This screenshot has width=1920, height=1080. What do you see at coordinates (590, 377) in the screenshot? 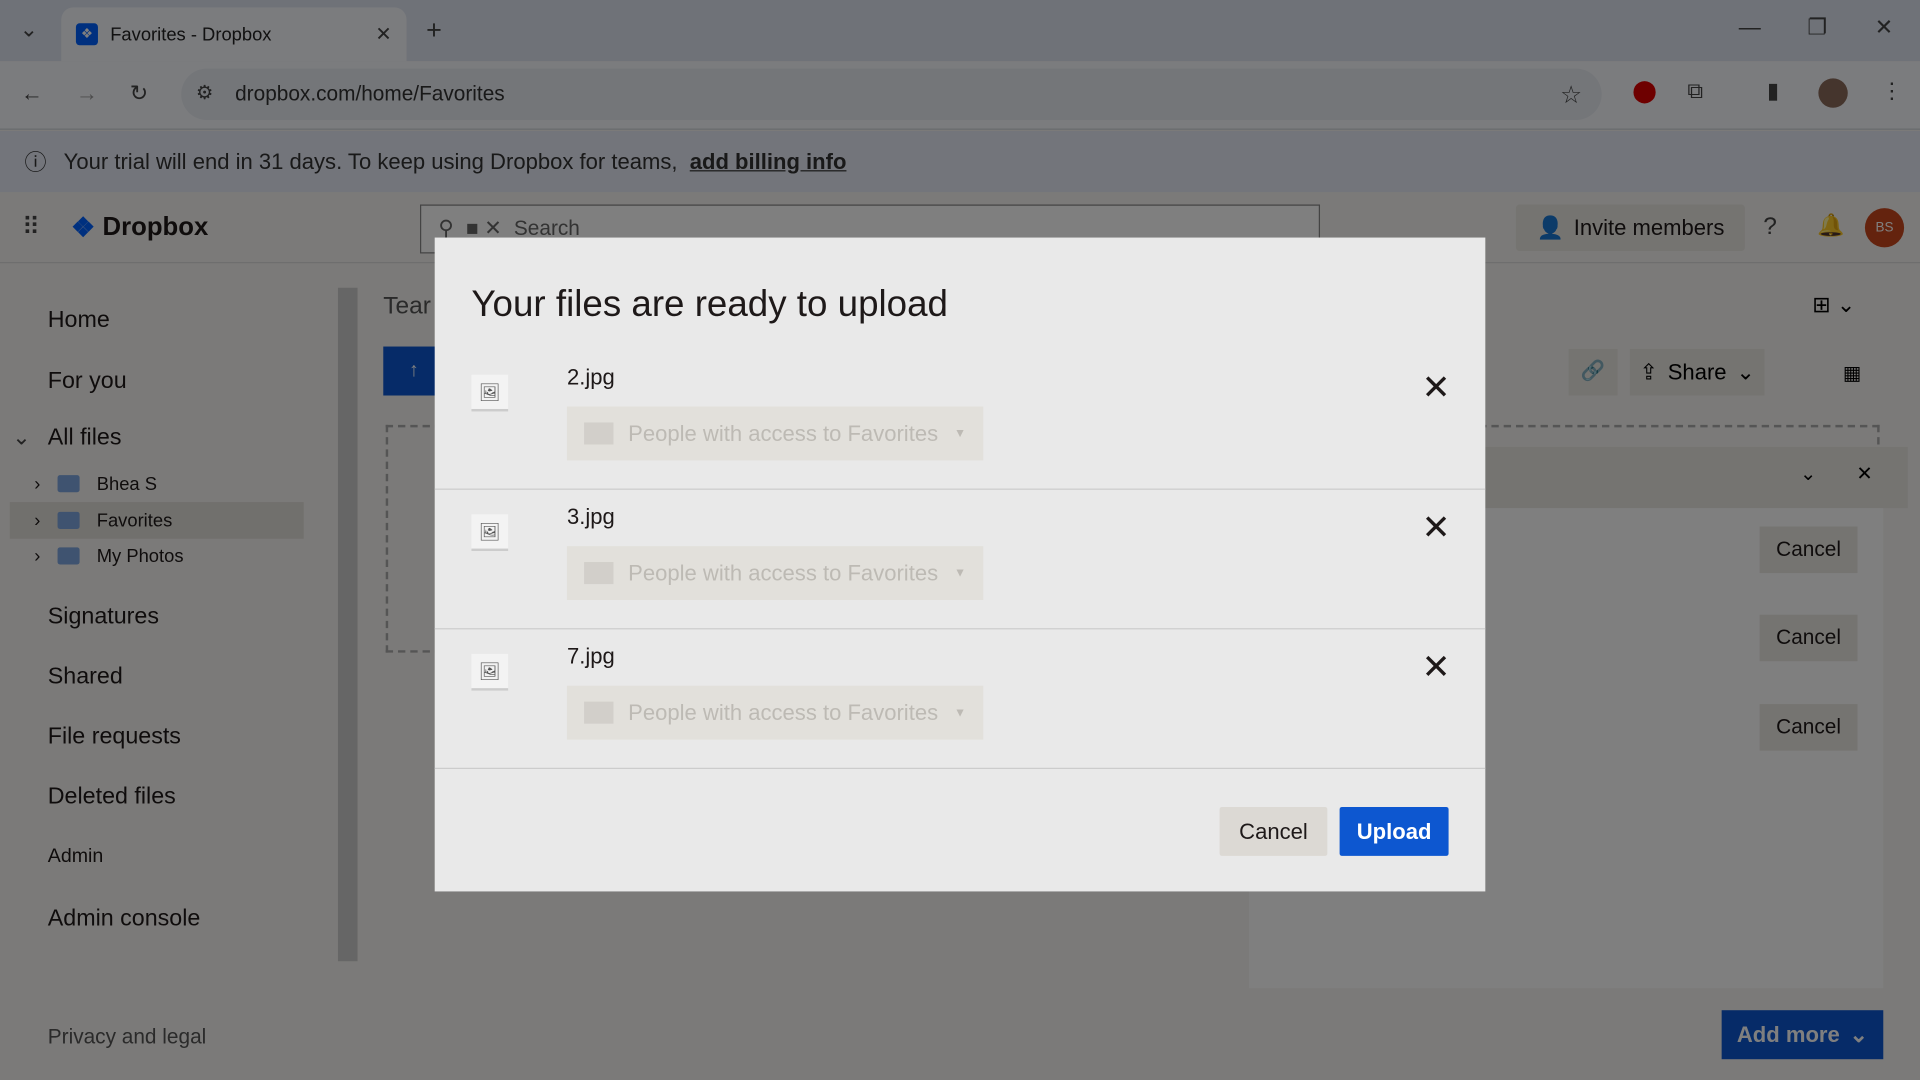
I see `file-name: 2.jpg` at bounding box center [590, 377].